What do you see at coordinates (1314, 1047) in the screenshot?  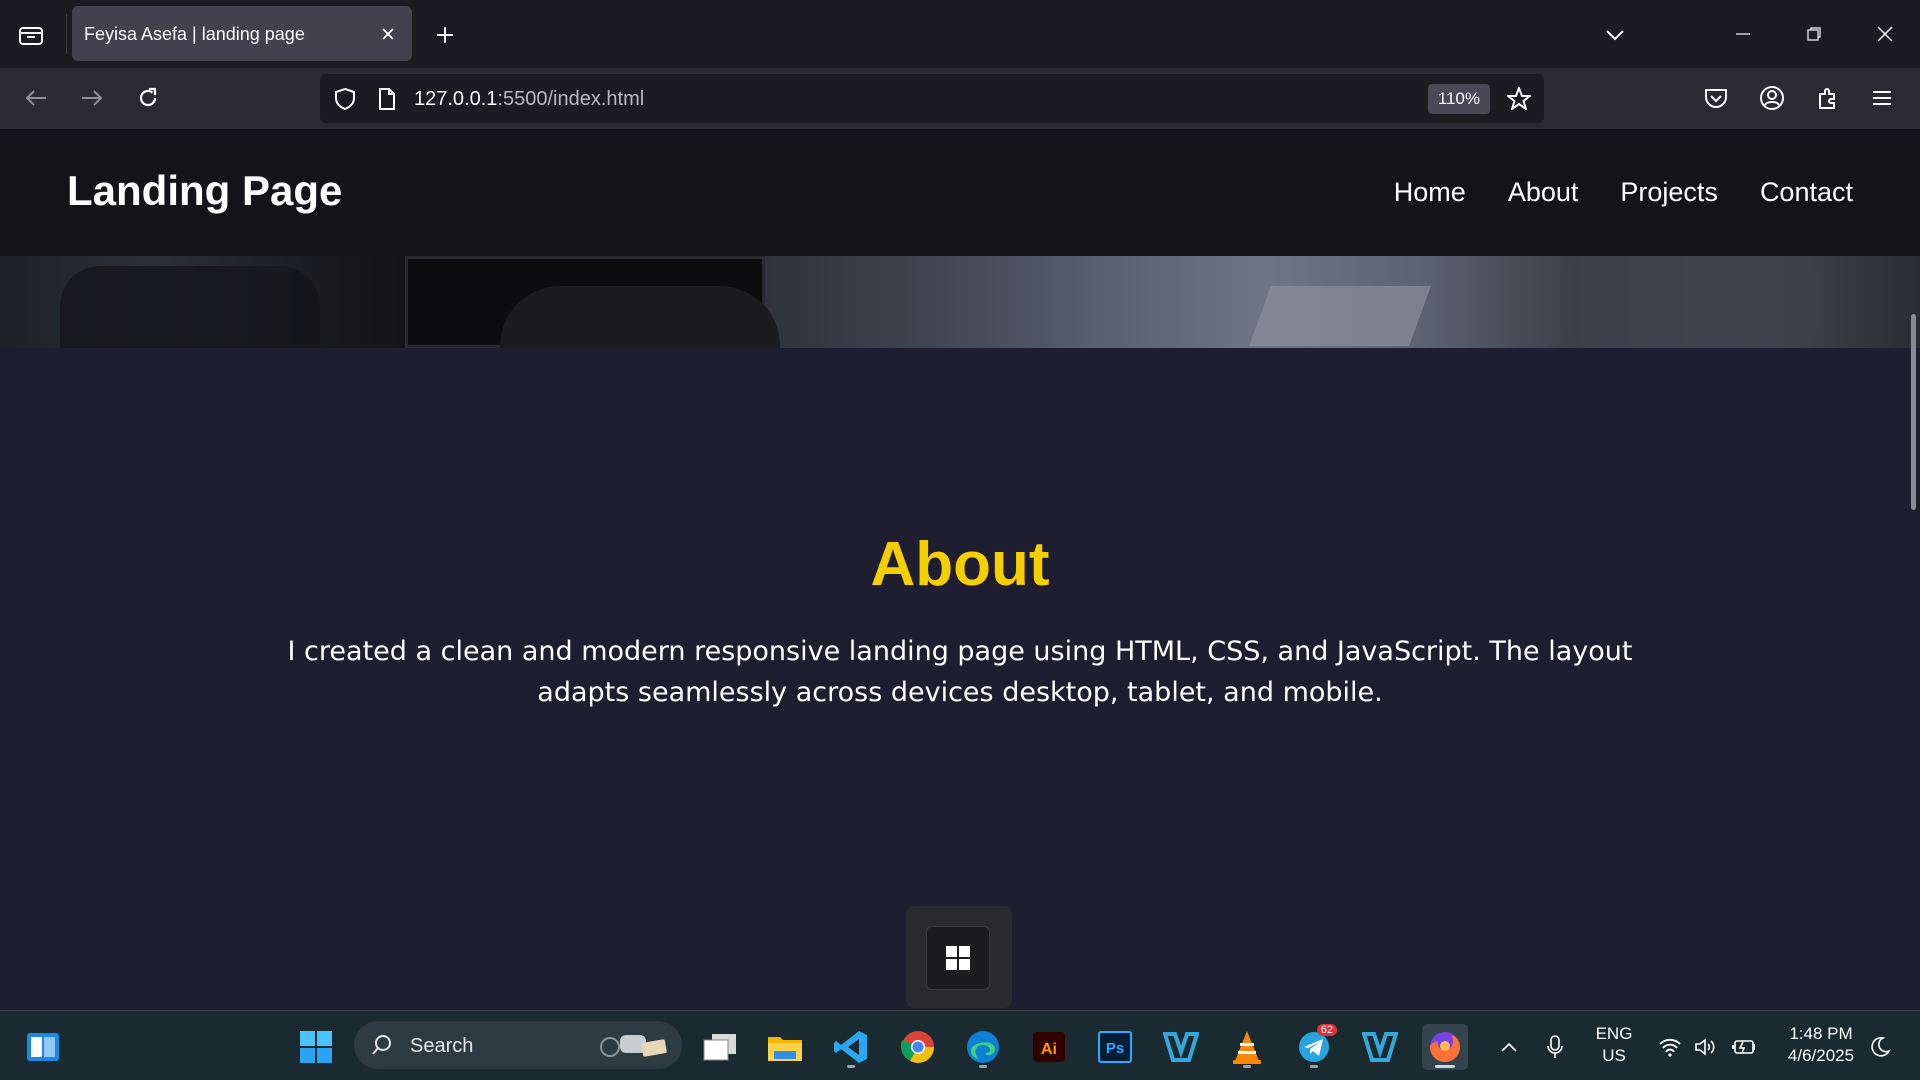 I see `telegram-icon: 62` at bounding box center [1314, 1047].